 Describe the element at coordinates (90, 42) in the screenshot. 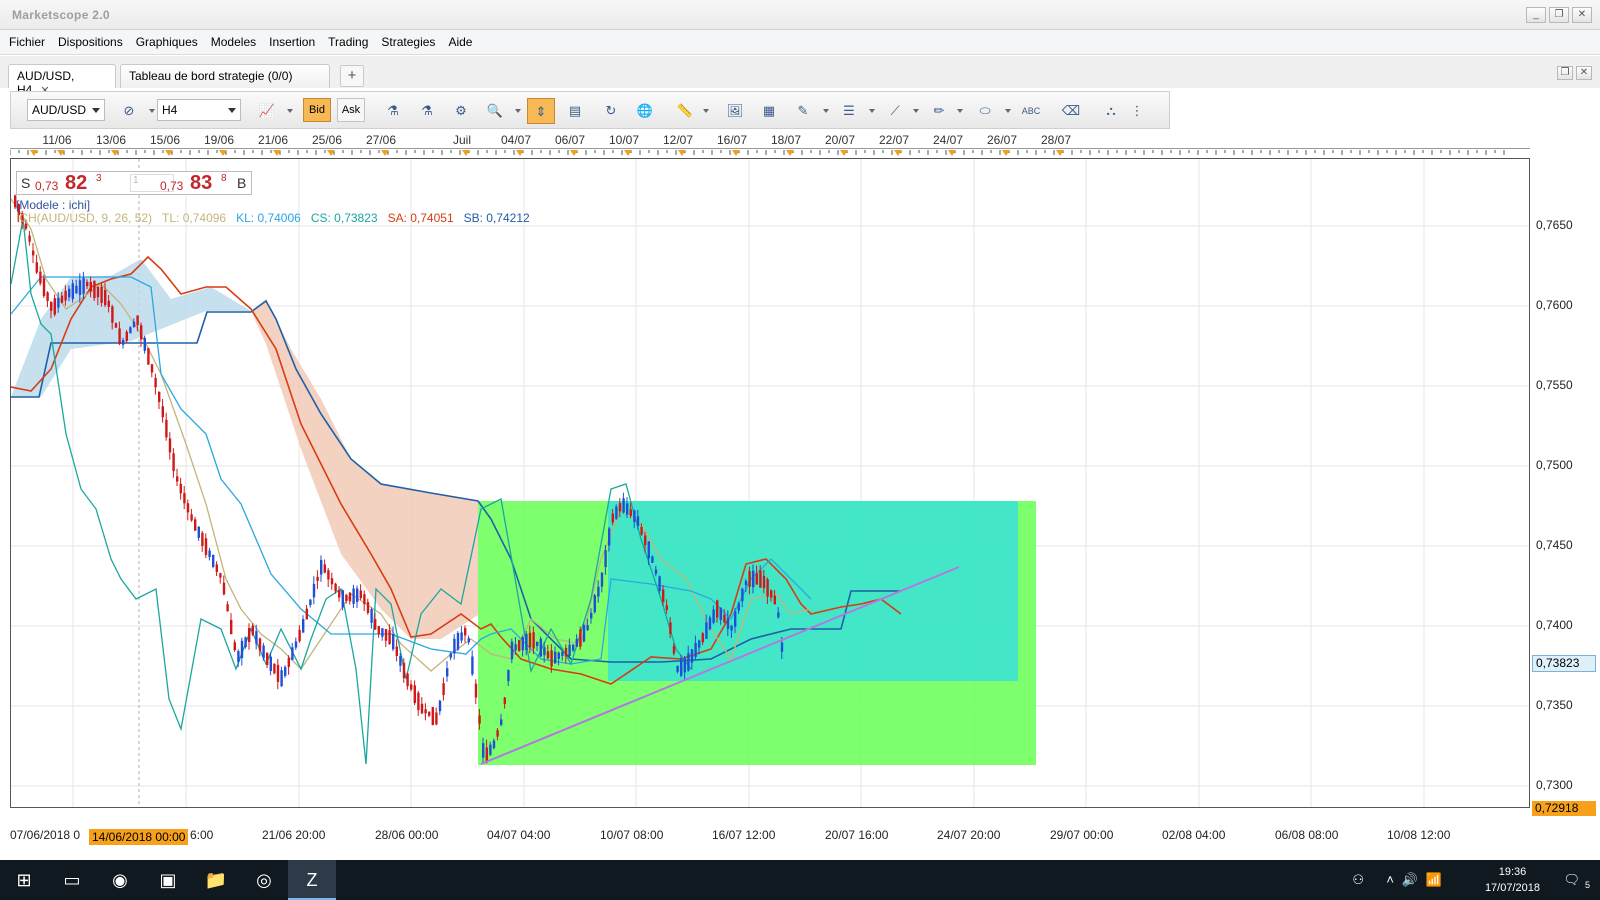

I see `menu-dispositions: Dispositions` at that location.